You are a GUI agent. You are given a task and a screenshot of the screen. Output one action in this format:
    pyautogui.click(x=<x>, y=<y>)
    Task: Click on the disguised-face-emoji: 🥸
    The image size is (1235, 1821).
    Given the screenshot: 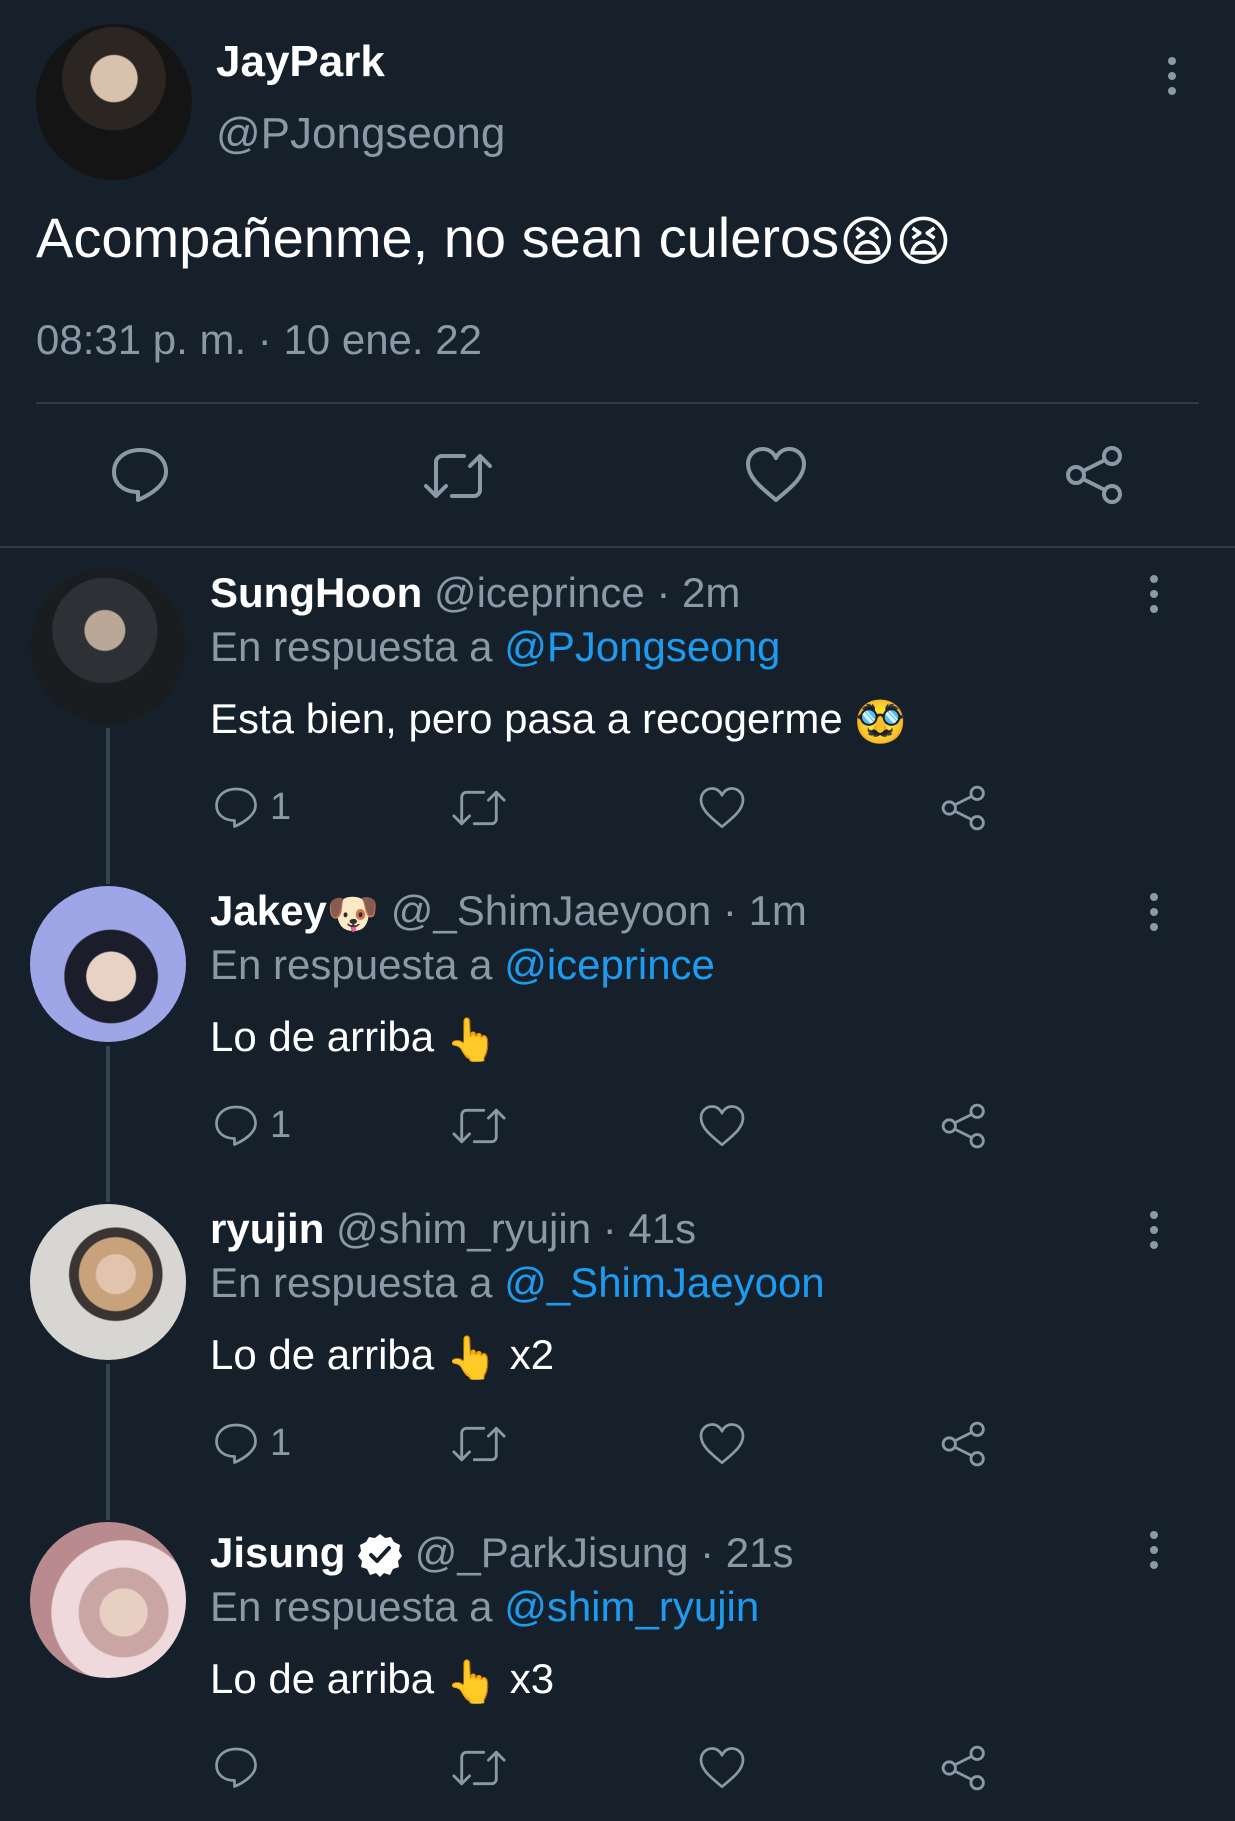 What is the action you would take?
    pyautogui.click(x=880, y=721)
    